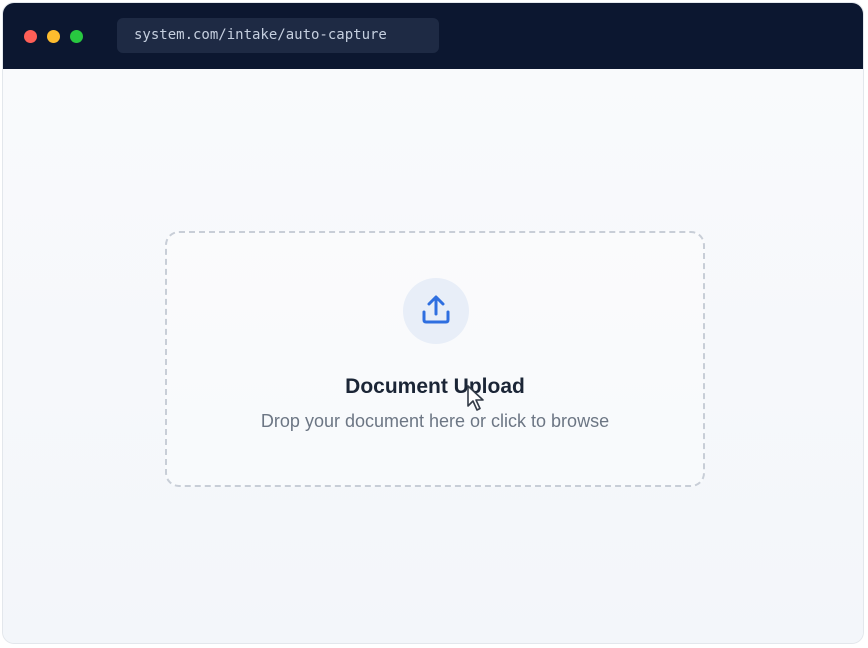 This screenshot has width=868, height=648. Describe the element at coordinates (53, 36) in the screenshot. I see `minimize-window-button` at that location.